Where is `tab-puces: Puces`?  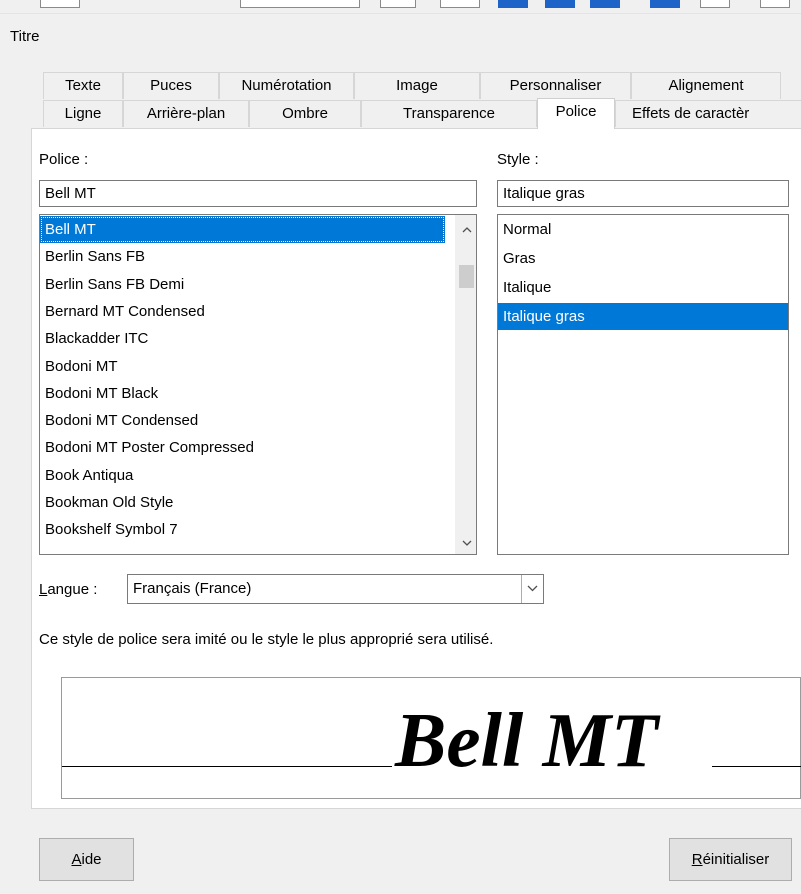 tab-puces: Puces is located at coordinates (171, 85).